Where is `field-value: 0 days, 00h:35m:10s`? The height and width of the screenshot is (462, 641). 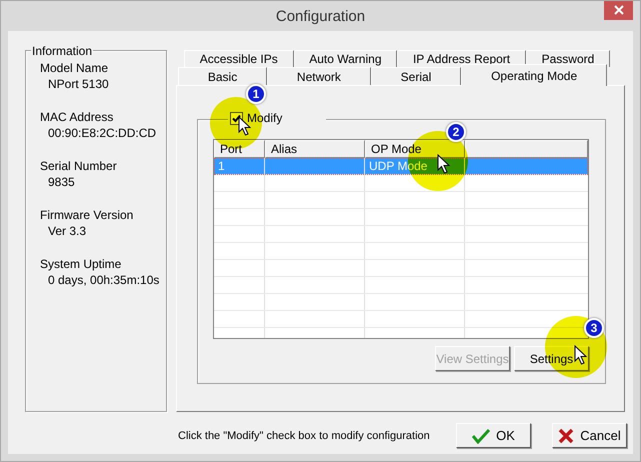 field-value: 0 days, 00h:35m:10s is located at coordinates (103, 280).